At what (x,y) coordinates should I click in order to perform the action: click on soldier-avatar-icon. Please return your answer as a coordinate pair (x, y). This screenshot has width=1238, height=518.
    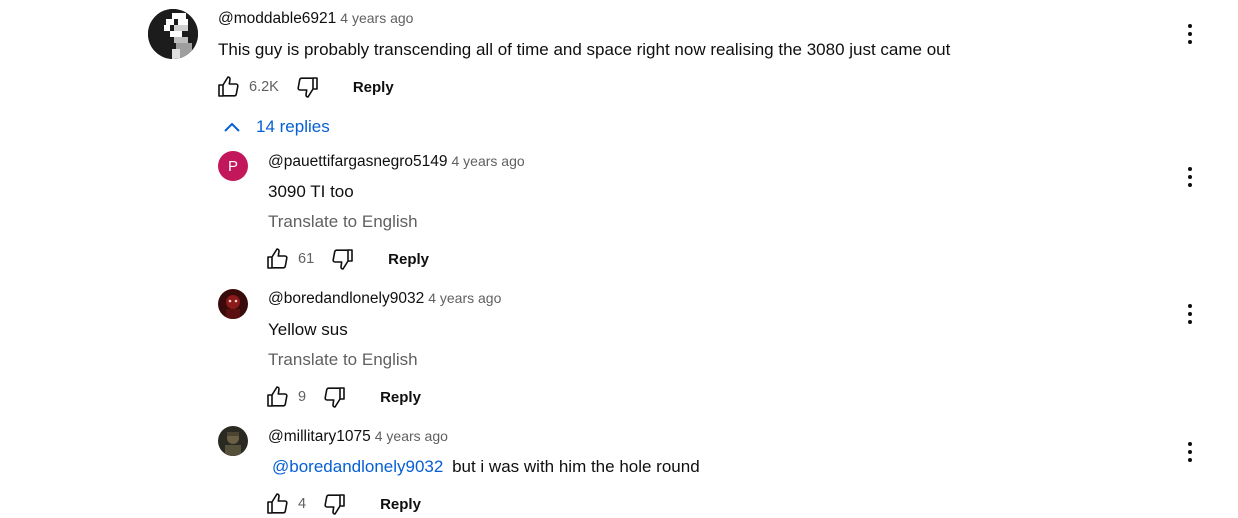
    Looking at the image, I should click on (233, 441).